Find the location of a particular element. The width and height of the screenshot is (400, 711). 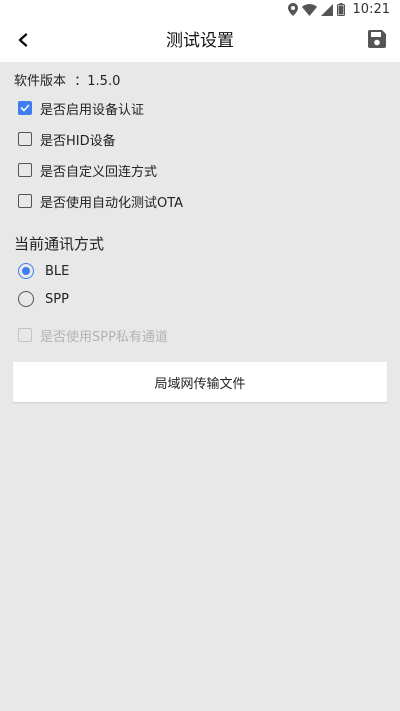

radio-ble: BLE is located at coordinates (43, 271).